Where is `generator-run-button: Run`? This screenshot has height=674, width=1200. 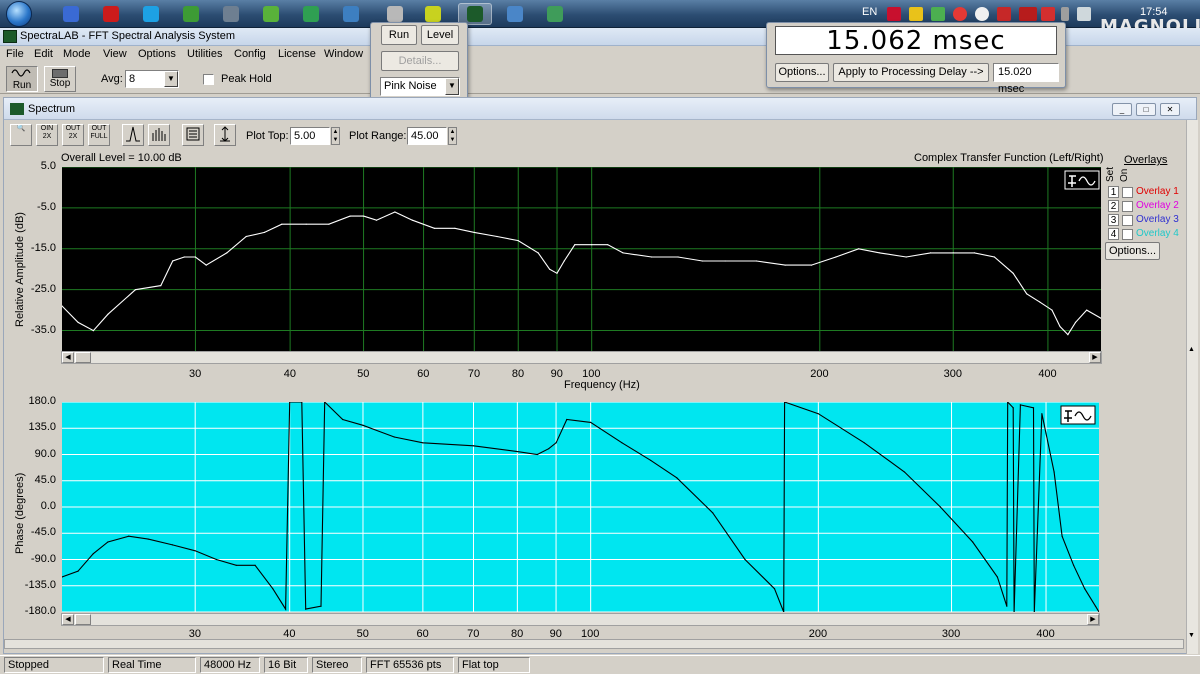
generator-run-button: Run is located at coordinates (399, 35).